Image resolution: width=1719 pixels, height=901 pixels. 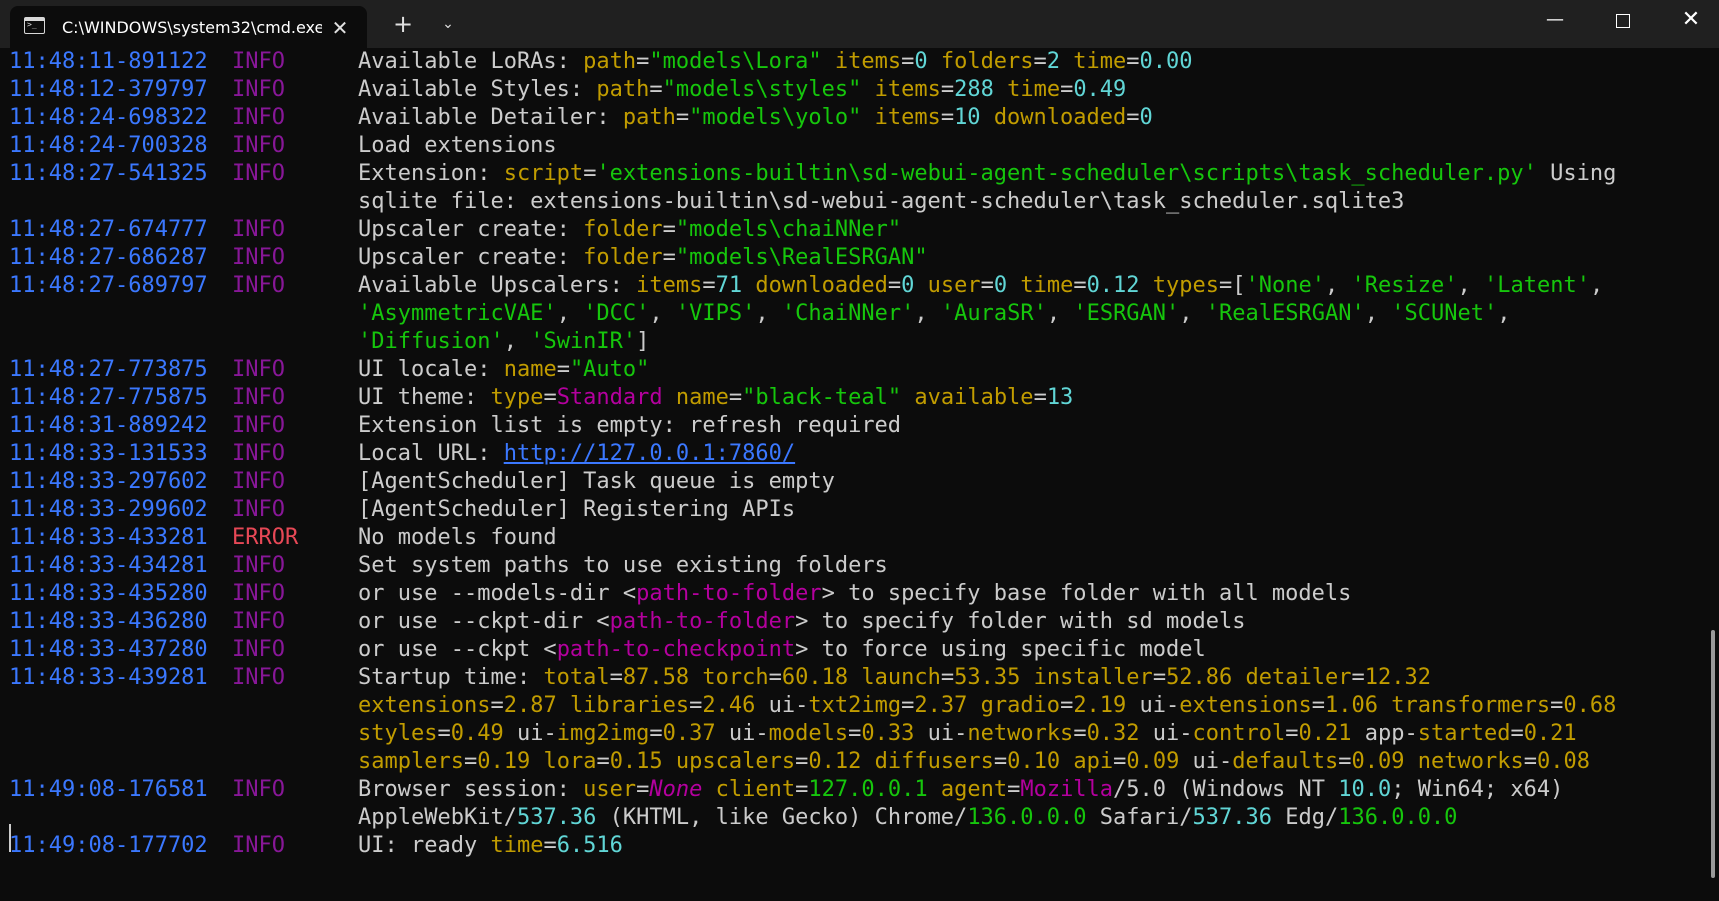 What do you see at coordinates (835, 761) in the screenshot?
I see `log-segment: 0.12` at bounding box center [835, 761].